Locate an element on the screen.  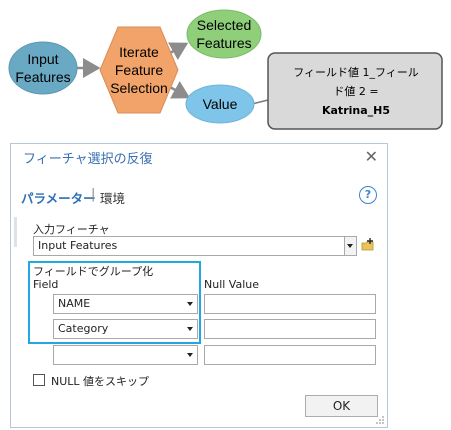
field-value-2: Category is located at coordinates (83, 328).